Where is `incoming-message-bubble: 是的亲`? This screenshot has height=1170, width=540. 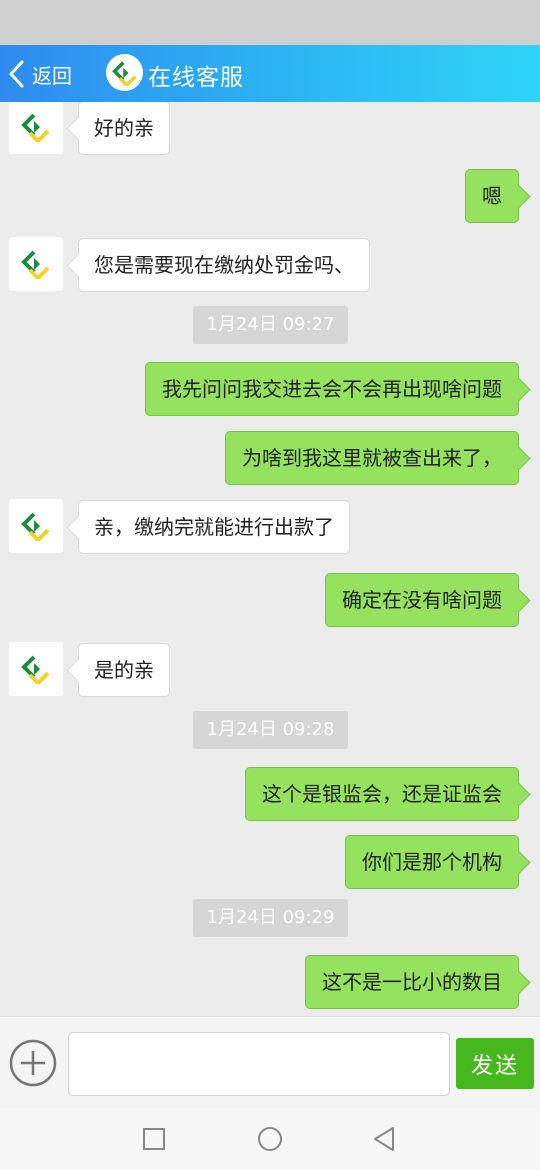
incoming-message-bubble: 是的亲 is located at coordinates (124, 670).